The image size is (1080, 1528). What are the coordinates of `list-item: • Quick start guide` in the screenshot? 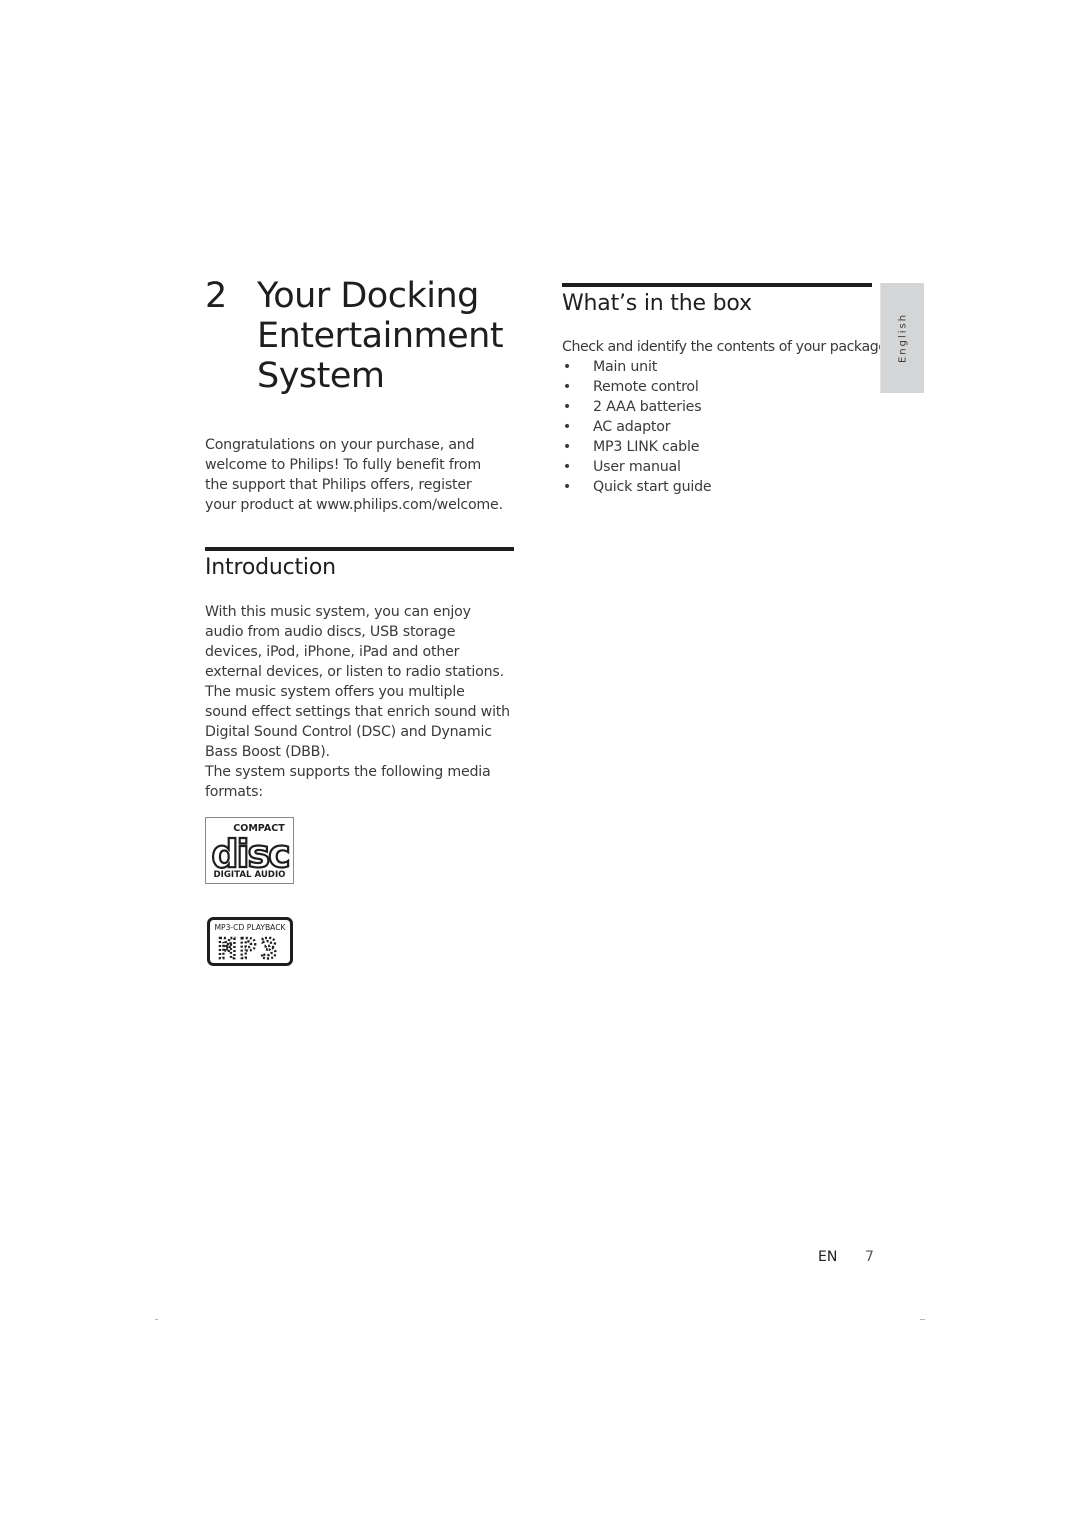 It's located at (722, 487).